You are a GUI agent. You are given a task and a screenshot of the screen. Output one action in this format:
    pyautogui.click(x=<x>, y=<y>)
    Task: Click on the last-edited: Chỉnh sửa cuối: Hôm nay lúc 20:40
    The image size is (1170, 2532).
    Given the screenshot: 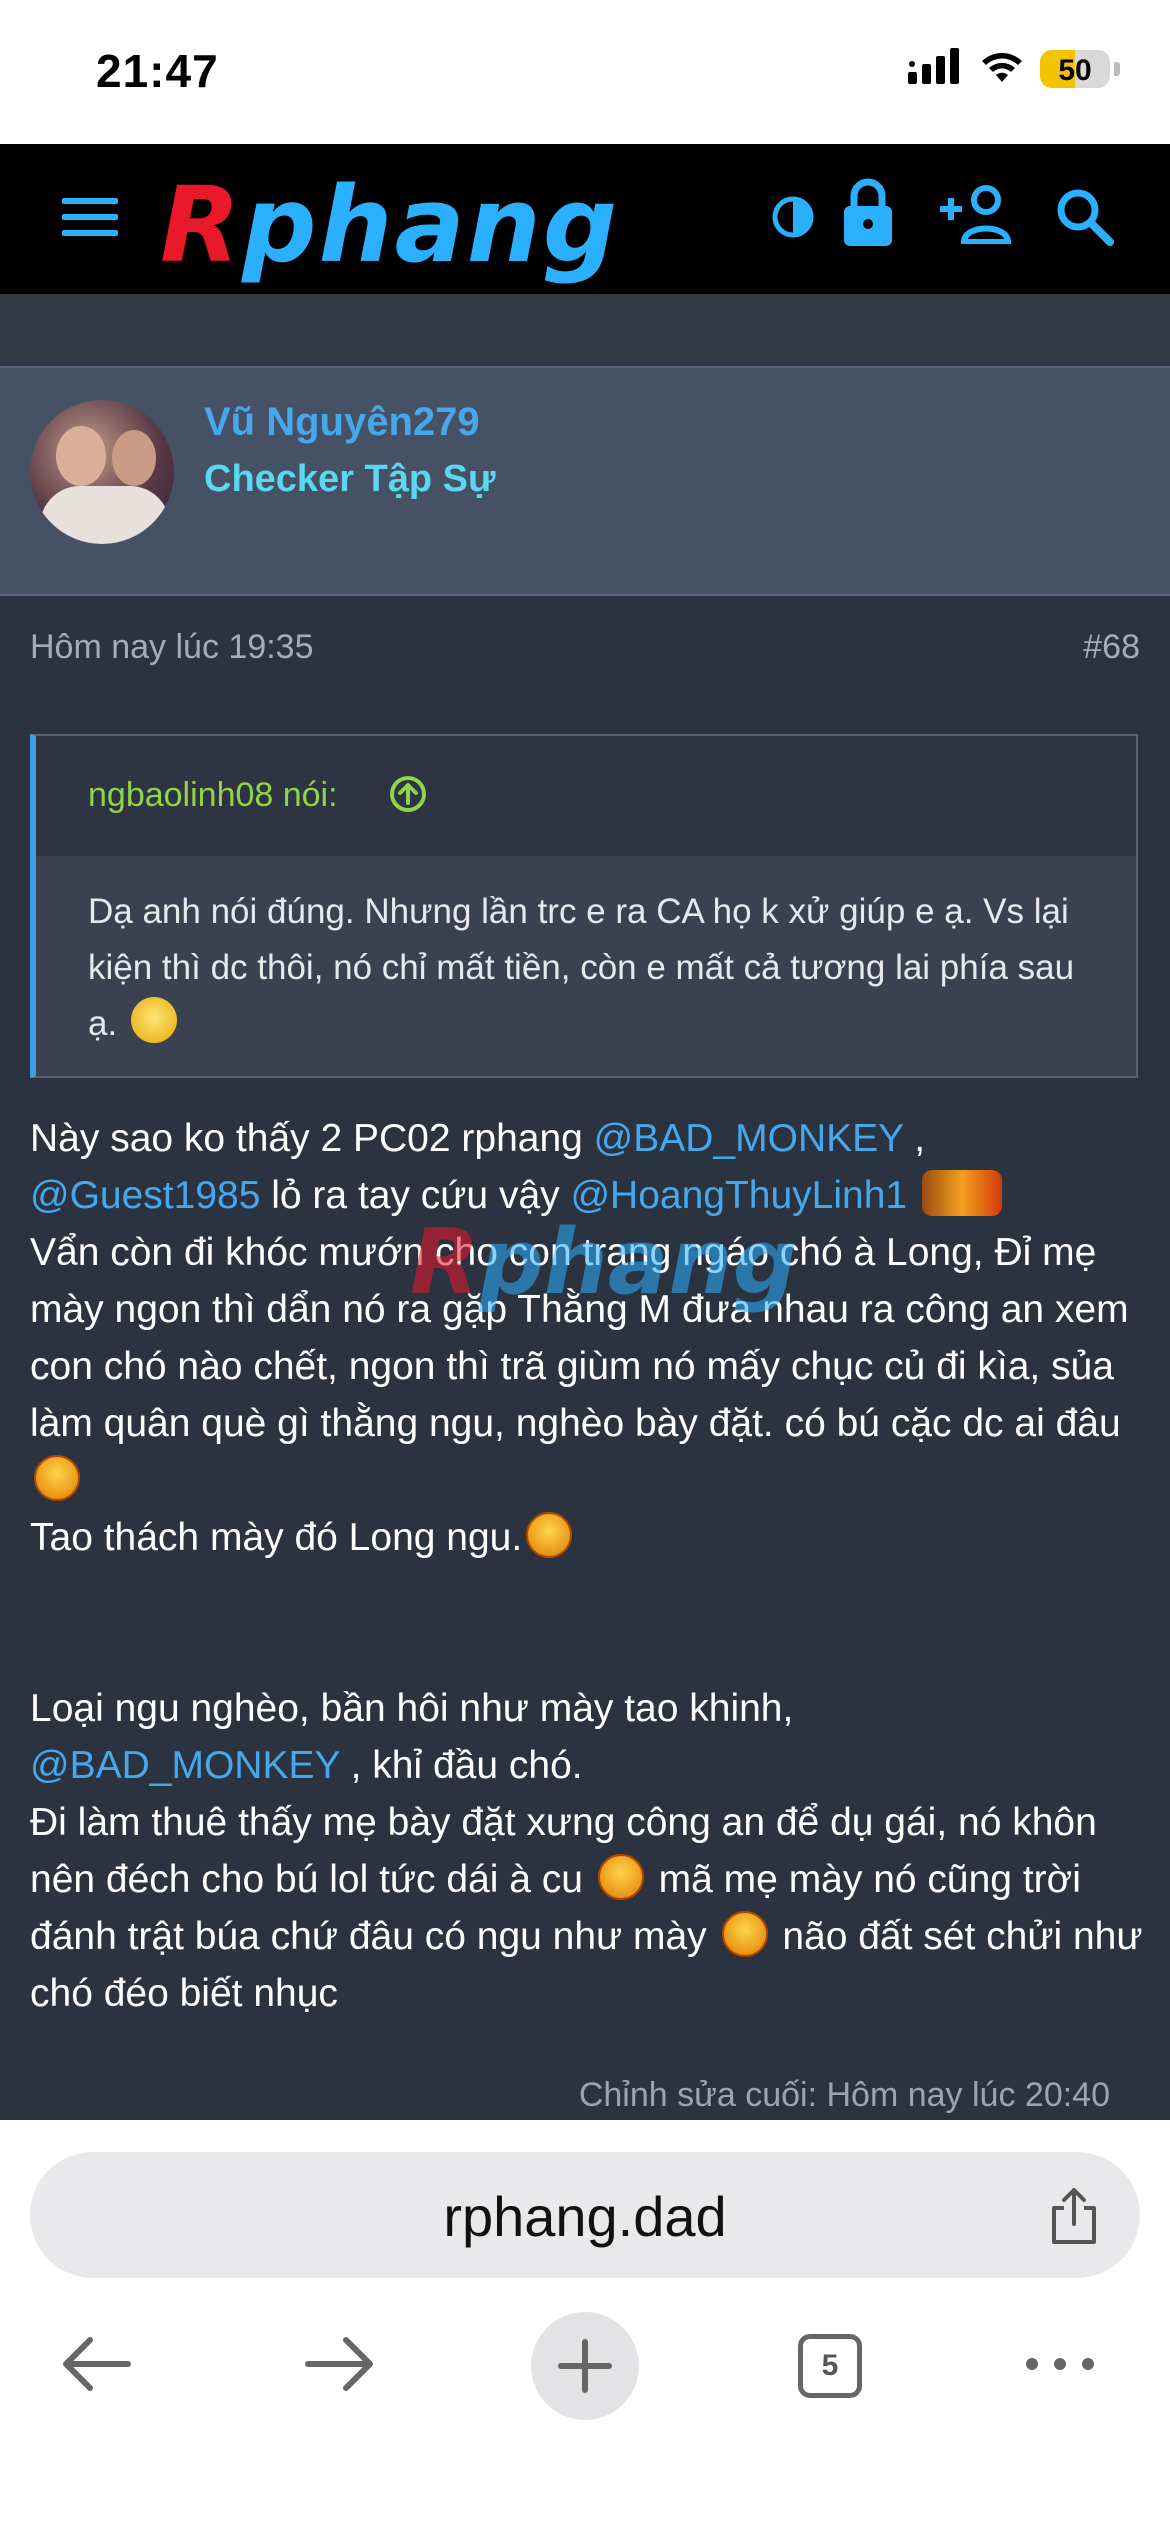 What is the action you would take?
    pyautogui.click(x=844, y=2095)
    